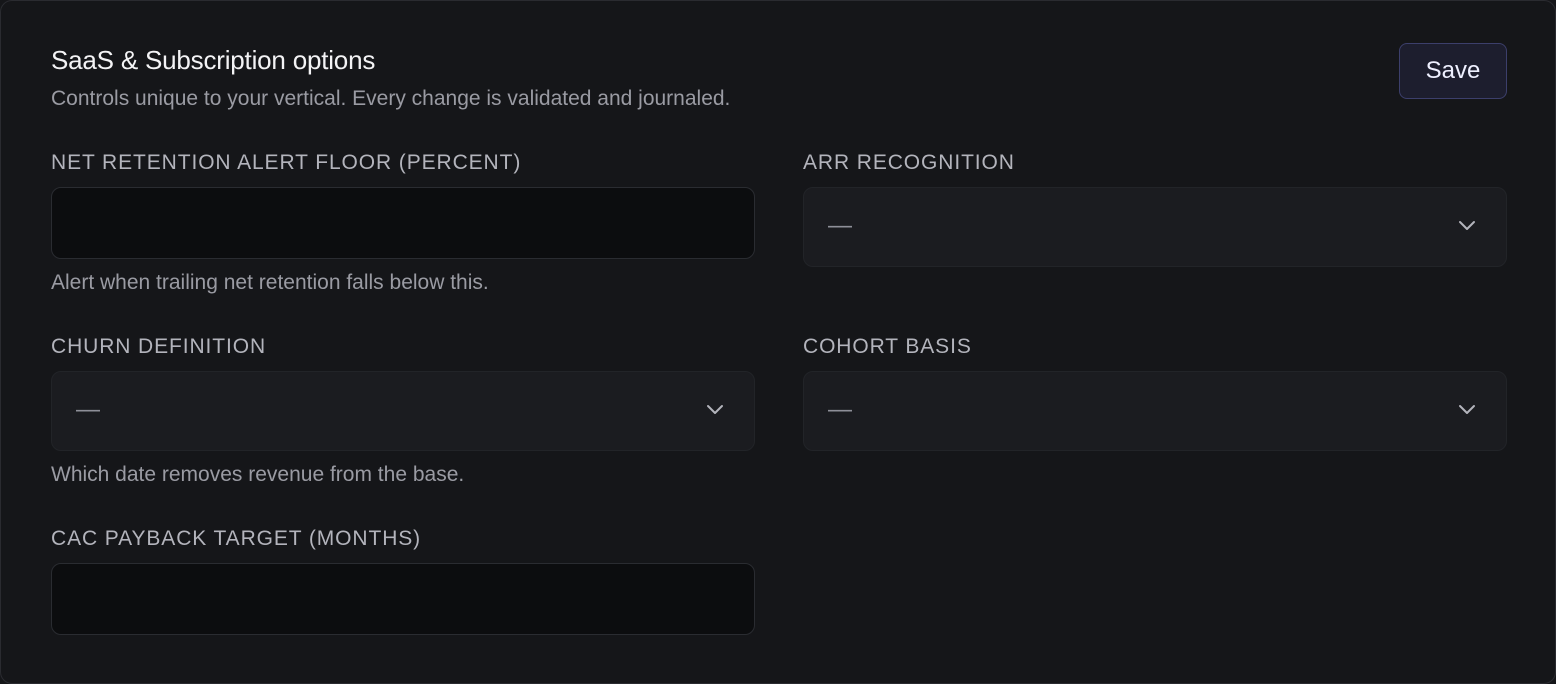 Image resolution: width=1556 pixels, height=684 pixels. I want to click on arr-recognition-value: —, so click(840, 225).